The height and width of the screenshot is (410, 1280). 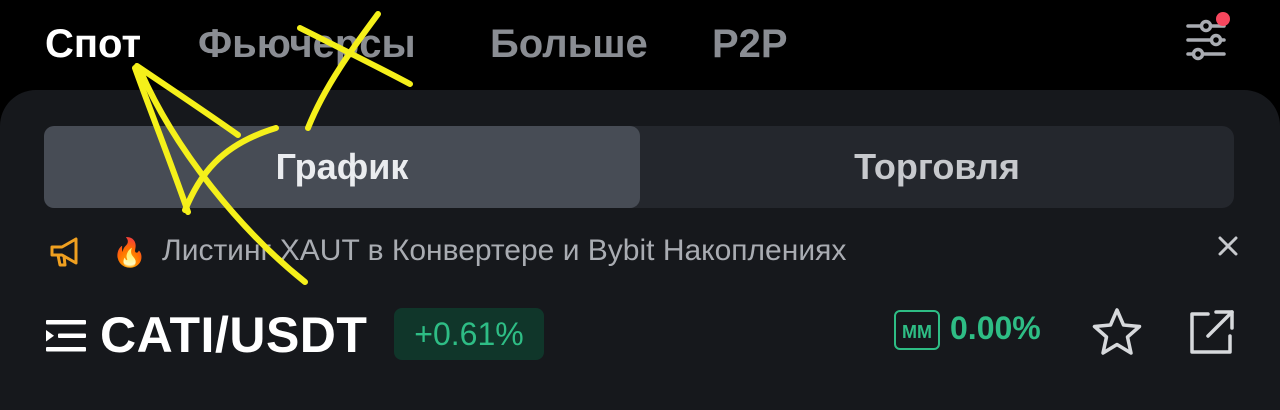 I want to click on trading-pair: CATI/USDT, so click(x=233, y=335).